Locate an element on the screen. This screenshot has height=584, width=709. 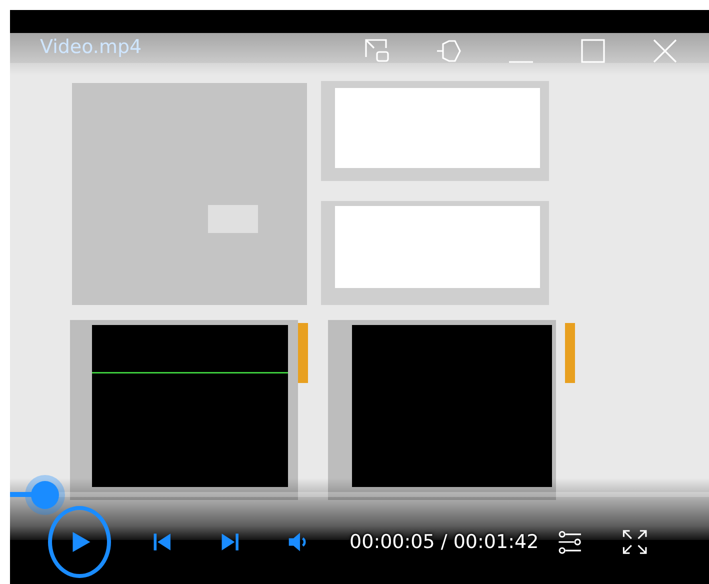
fullscreen-icon is located at coordinates (635, 542).